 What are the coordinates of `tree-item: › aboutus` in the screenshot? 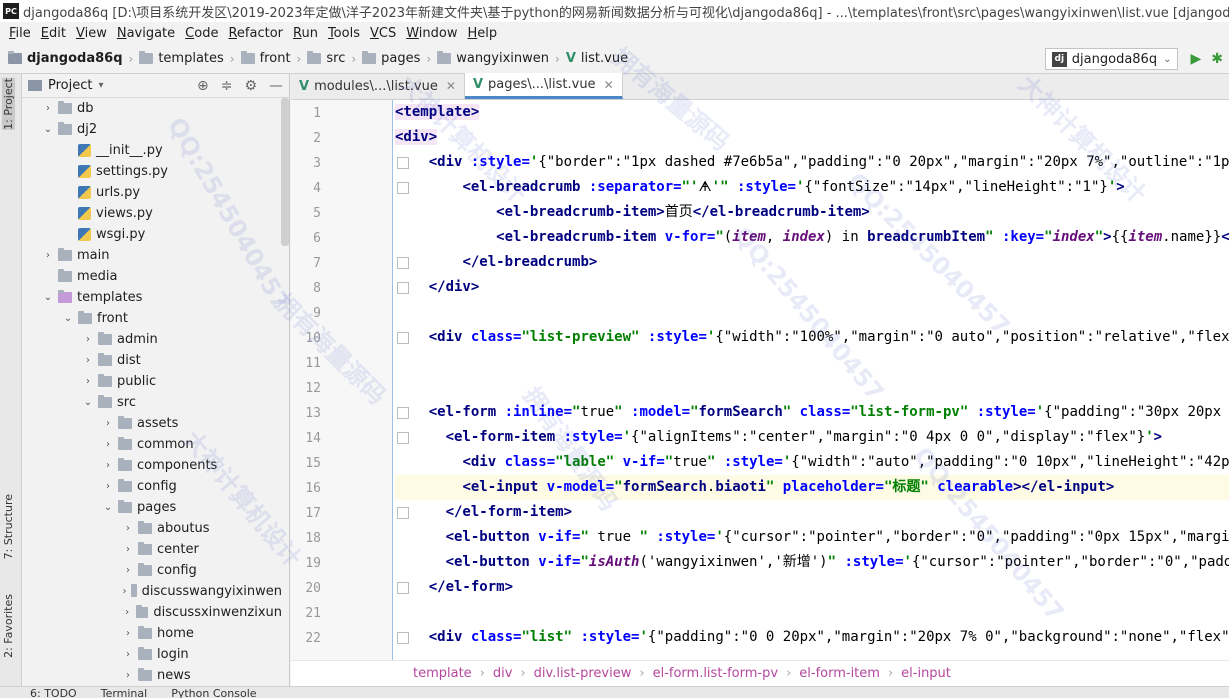 It's located at (152, 528).